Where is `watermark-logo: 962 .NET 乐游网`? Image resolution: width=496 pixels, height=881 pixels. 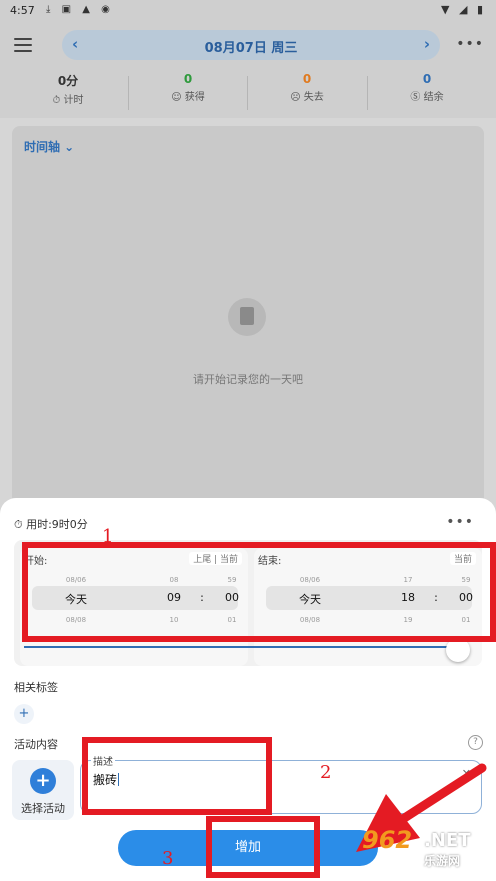 watermark-logo: 962 .NET 乐游网 is located at coordinates (427, 850).